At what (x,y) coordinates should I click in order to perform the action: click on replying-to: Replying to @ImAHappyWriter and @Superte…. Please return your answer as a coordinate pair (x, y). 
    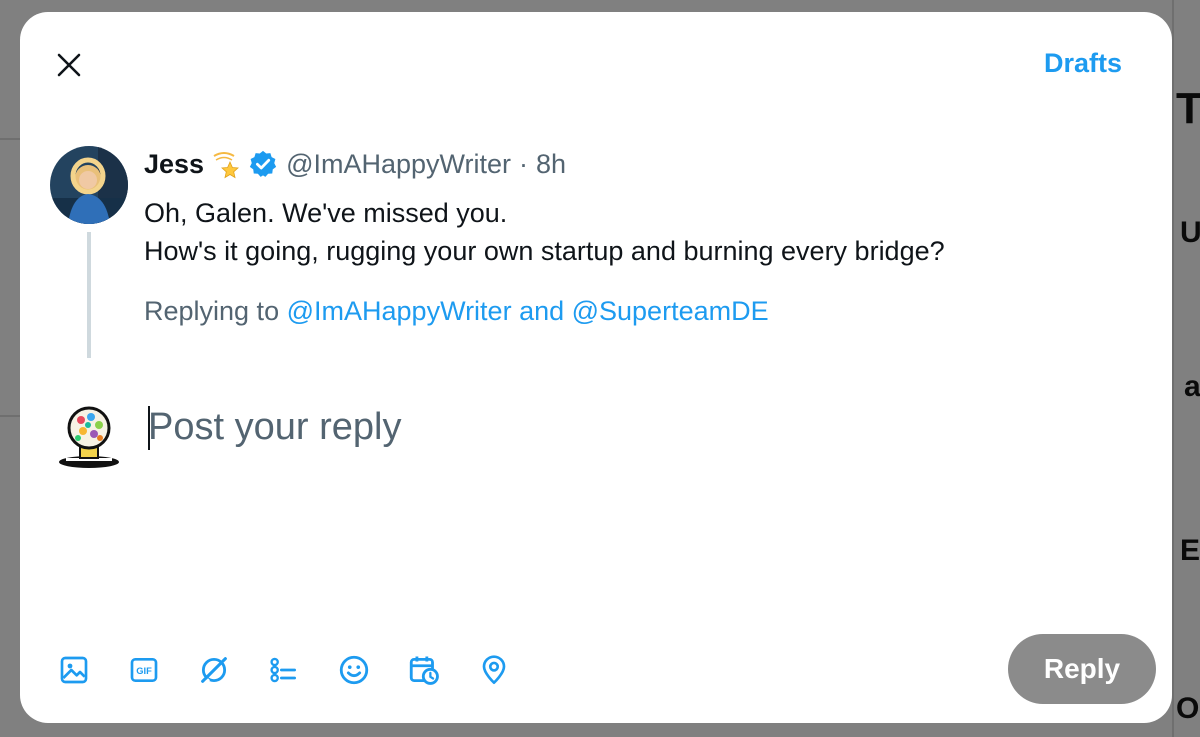
    Looking at the image, I should click on (456, 311).